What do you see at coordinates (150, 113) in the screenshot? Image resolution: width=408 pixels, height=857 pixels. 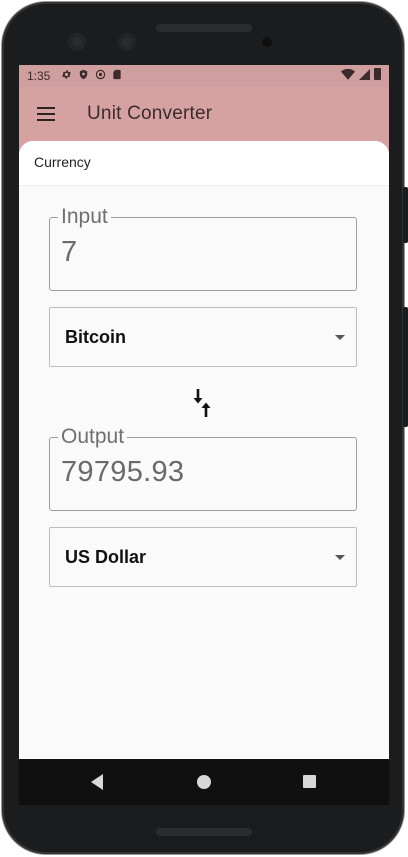 I see `app-title: Unit Converter` at bounding box center [150, 113].